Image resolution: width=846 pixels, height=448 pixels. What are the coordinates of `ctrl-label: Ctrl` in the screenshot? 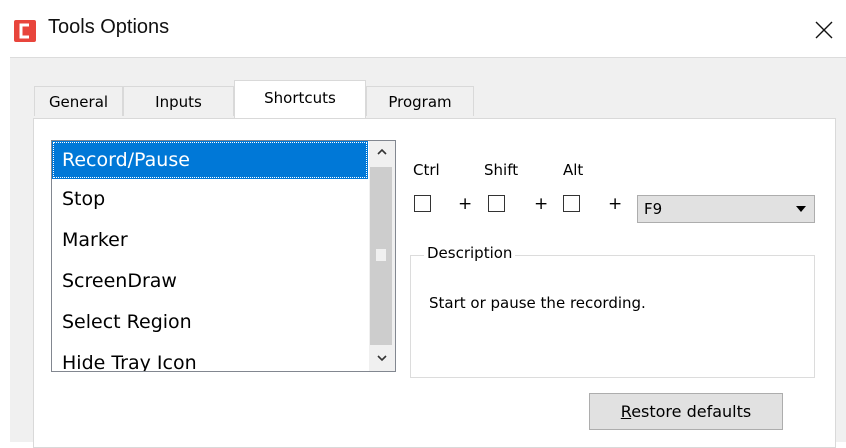 It's located at (426, 170).